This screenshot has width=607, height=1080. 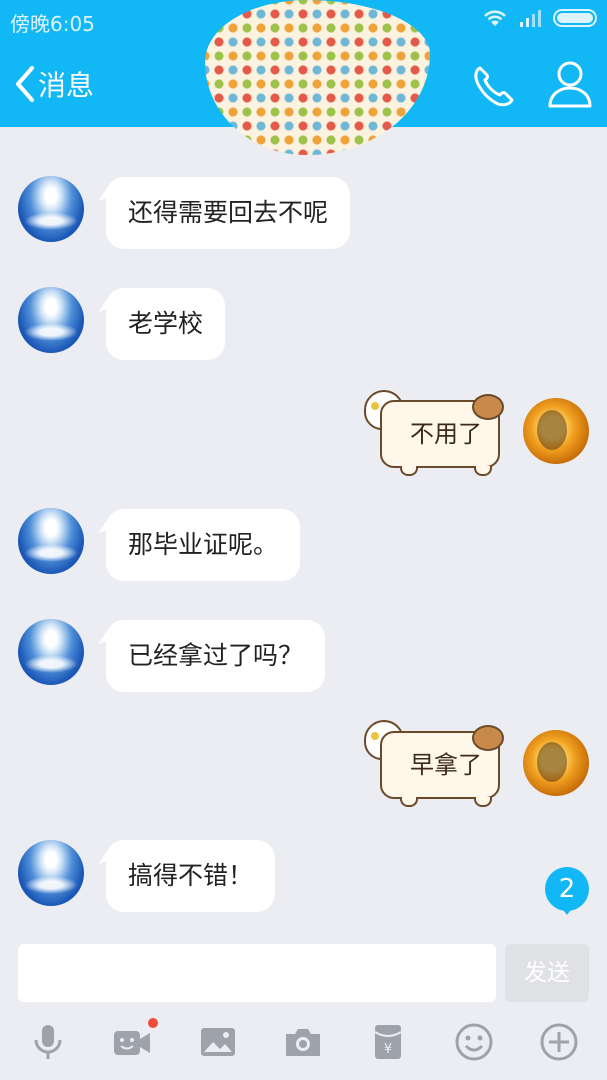 What do you see at coordinates (567, 891) in the screenshot?
I see `unread-count-badge: 2` at bounding box center [567, 891].